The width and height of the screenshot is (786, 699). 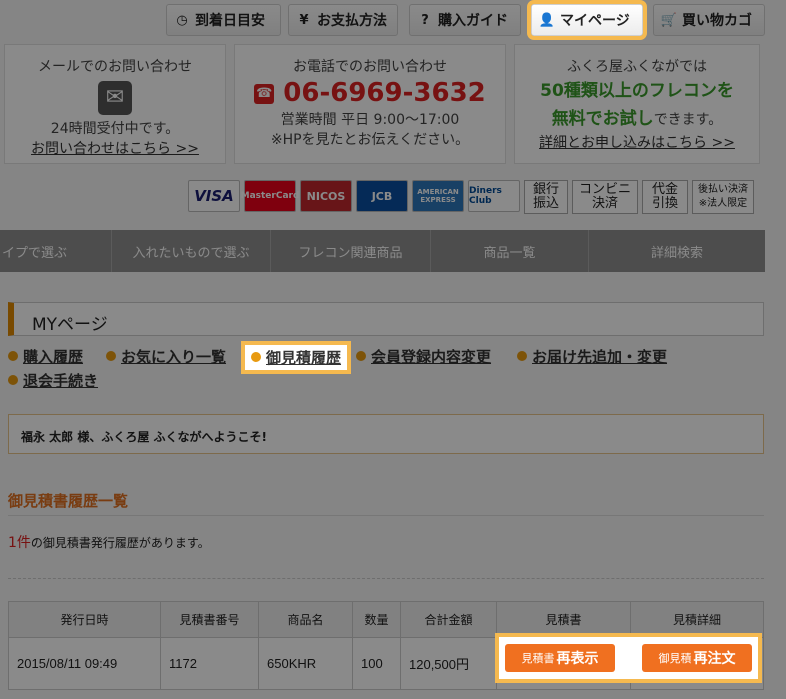 What do you see at coordinates (697, 658) in the screenshot?
I see `reorder-estimate-button: 御見積 再注文` at bounding box center [697, 658].